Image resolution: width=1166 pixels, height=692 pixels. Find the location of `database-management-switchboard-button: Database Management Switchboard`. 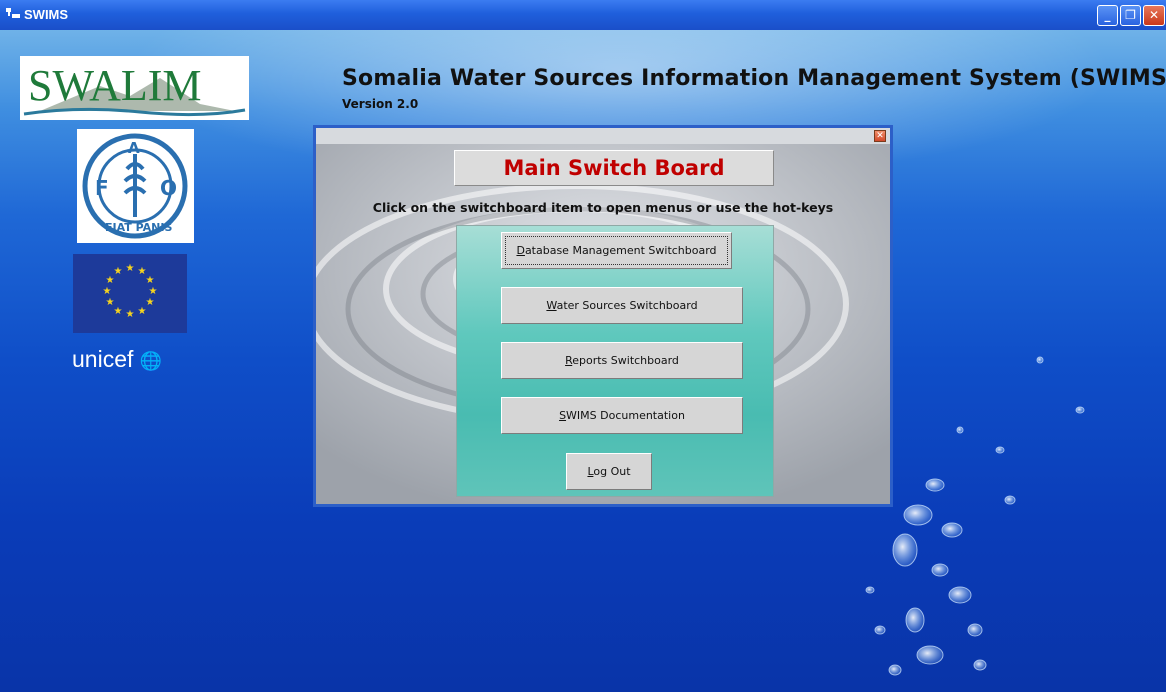

database-management-switchboard-button: Database Management Switchboard is located at coordinates (616, 250).